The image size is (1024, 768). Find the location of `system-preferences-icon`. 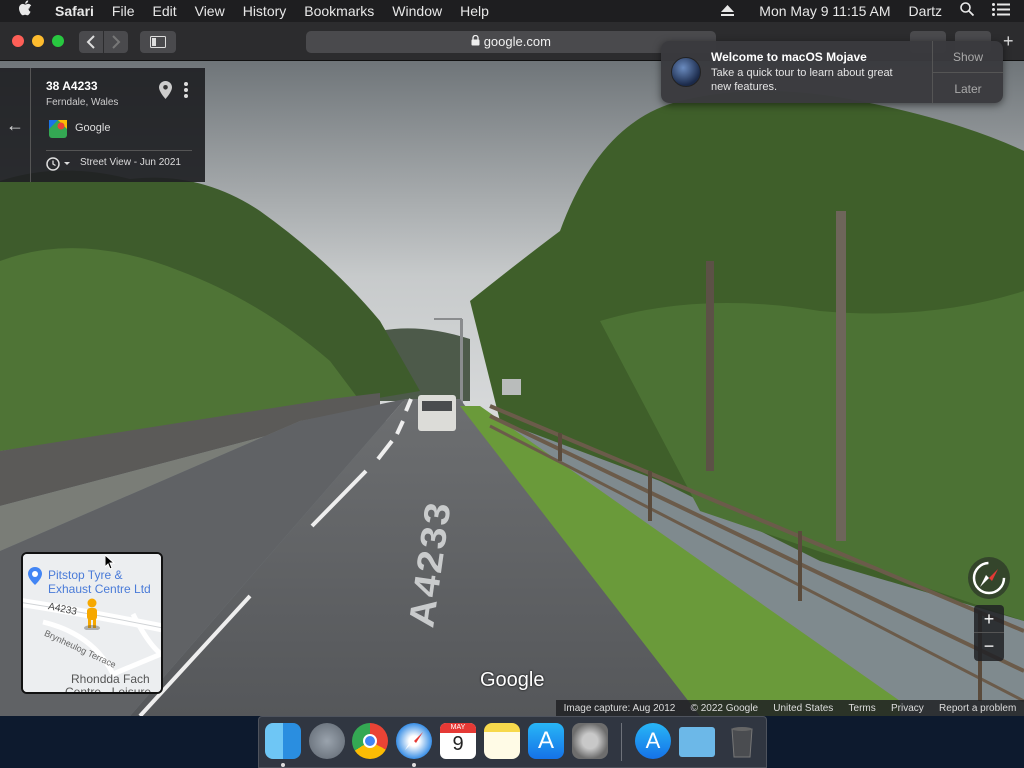

system-preferences-icon is located at coordinates (590, 741).